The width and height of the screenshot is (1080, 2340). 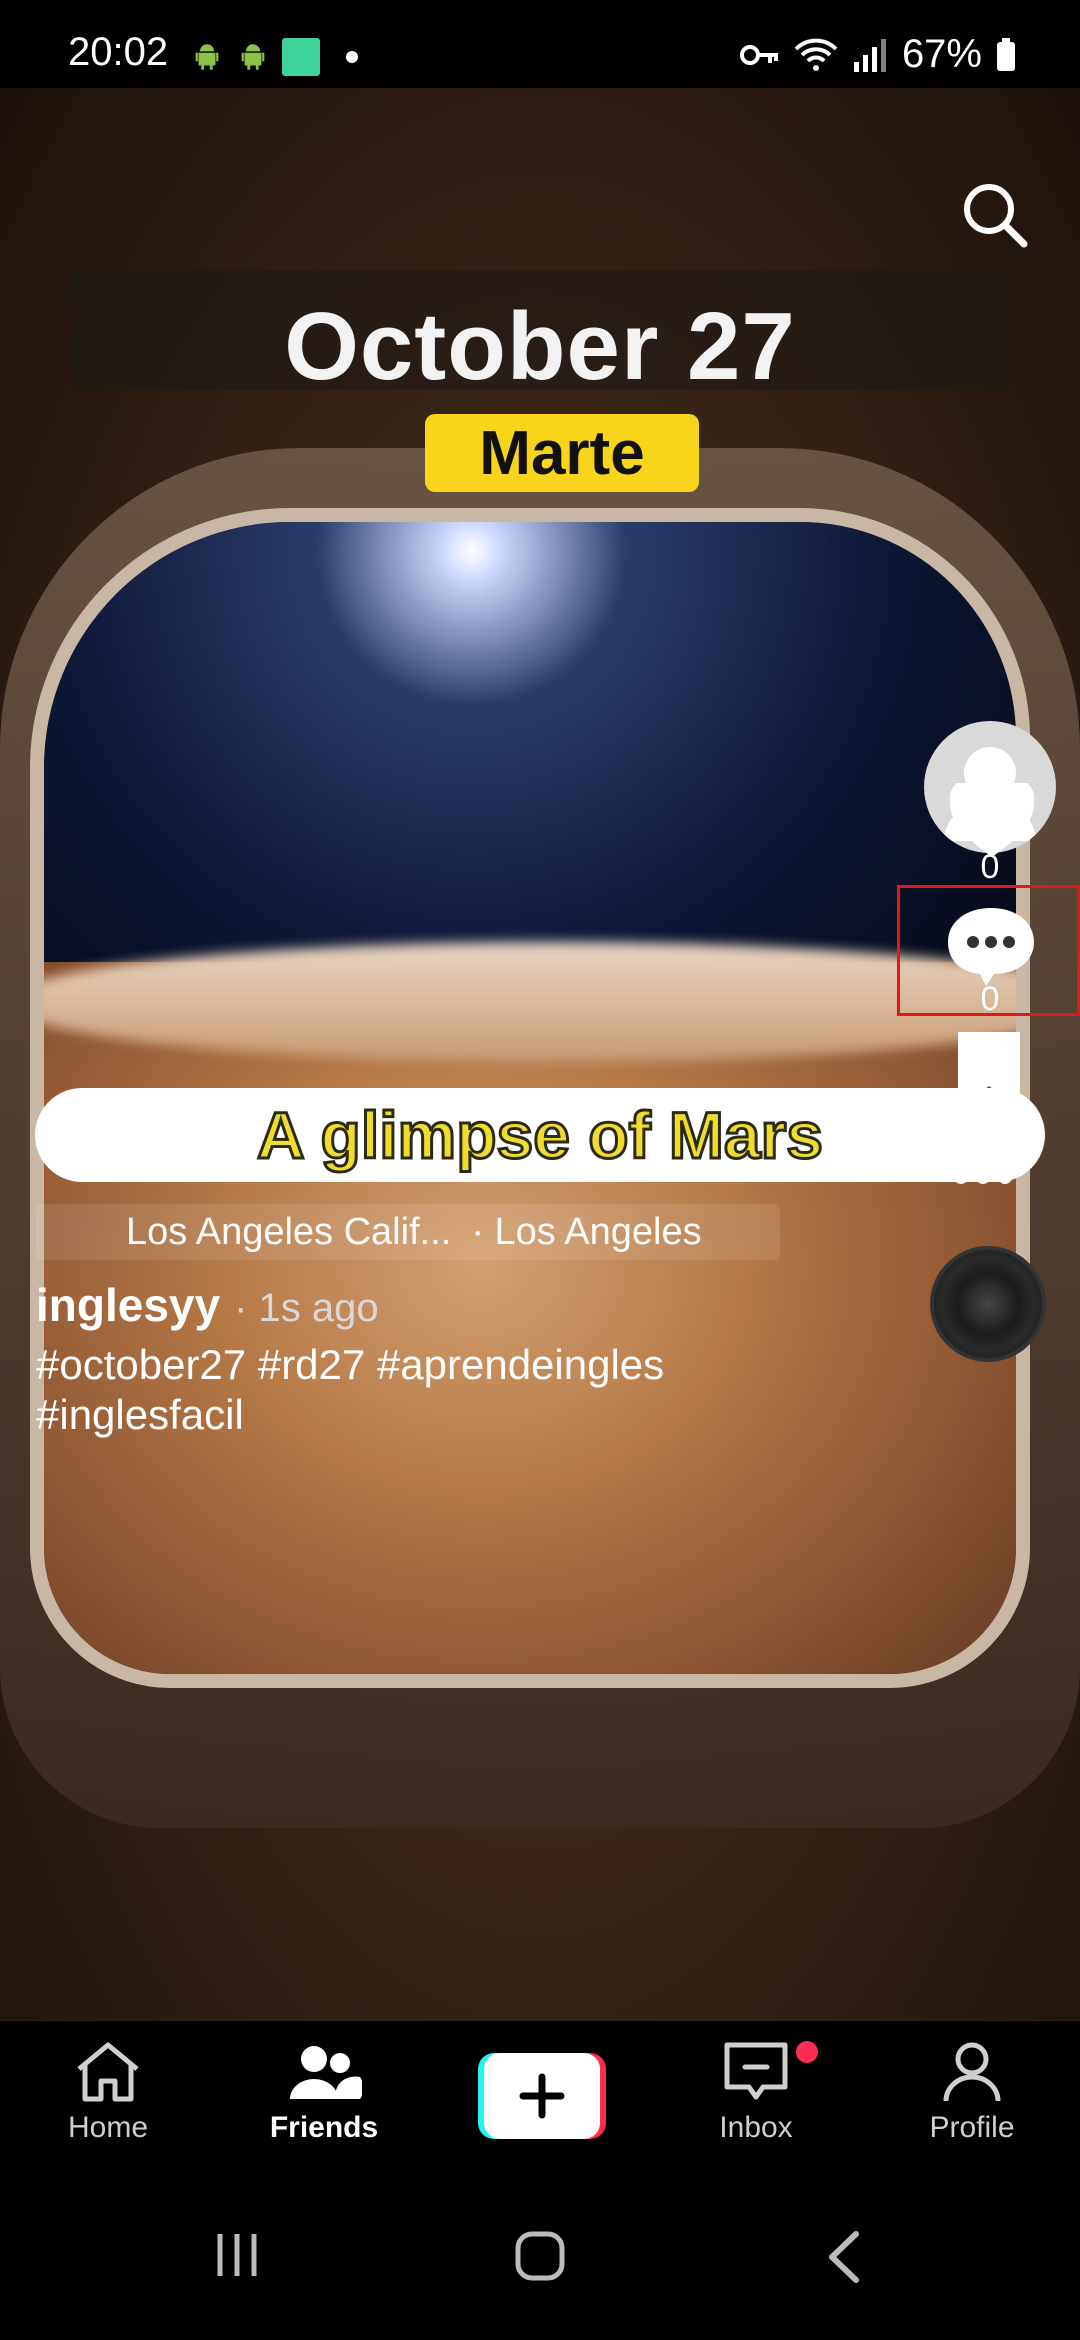 What do you see at coordinates (540, 44) in the screenshot?
I see `status-bar: 20:02 67%` at bounding box center [540, 44].